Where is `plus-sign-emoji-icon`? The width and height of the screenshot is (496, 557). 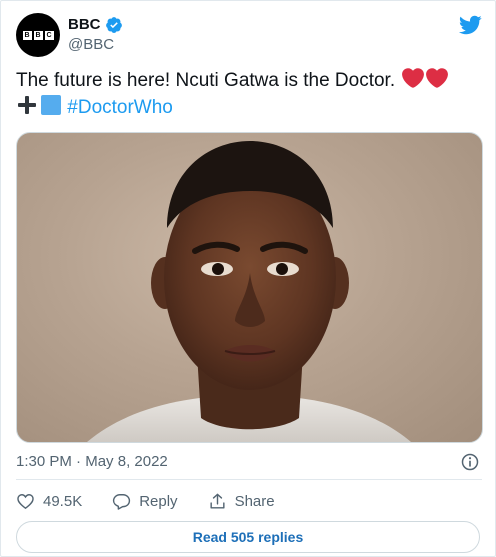
plus-sign-emoji-icon is located at coordinates (27, 105).